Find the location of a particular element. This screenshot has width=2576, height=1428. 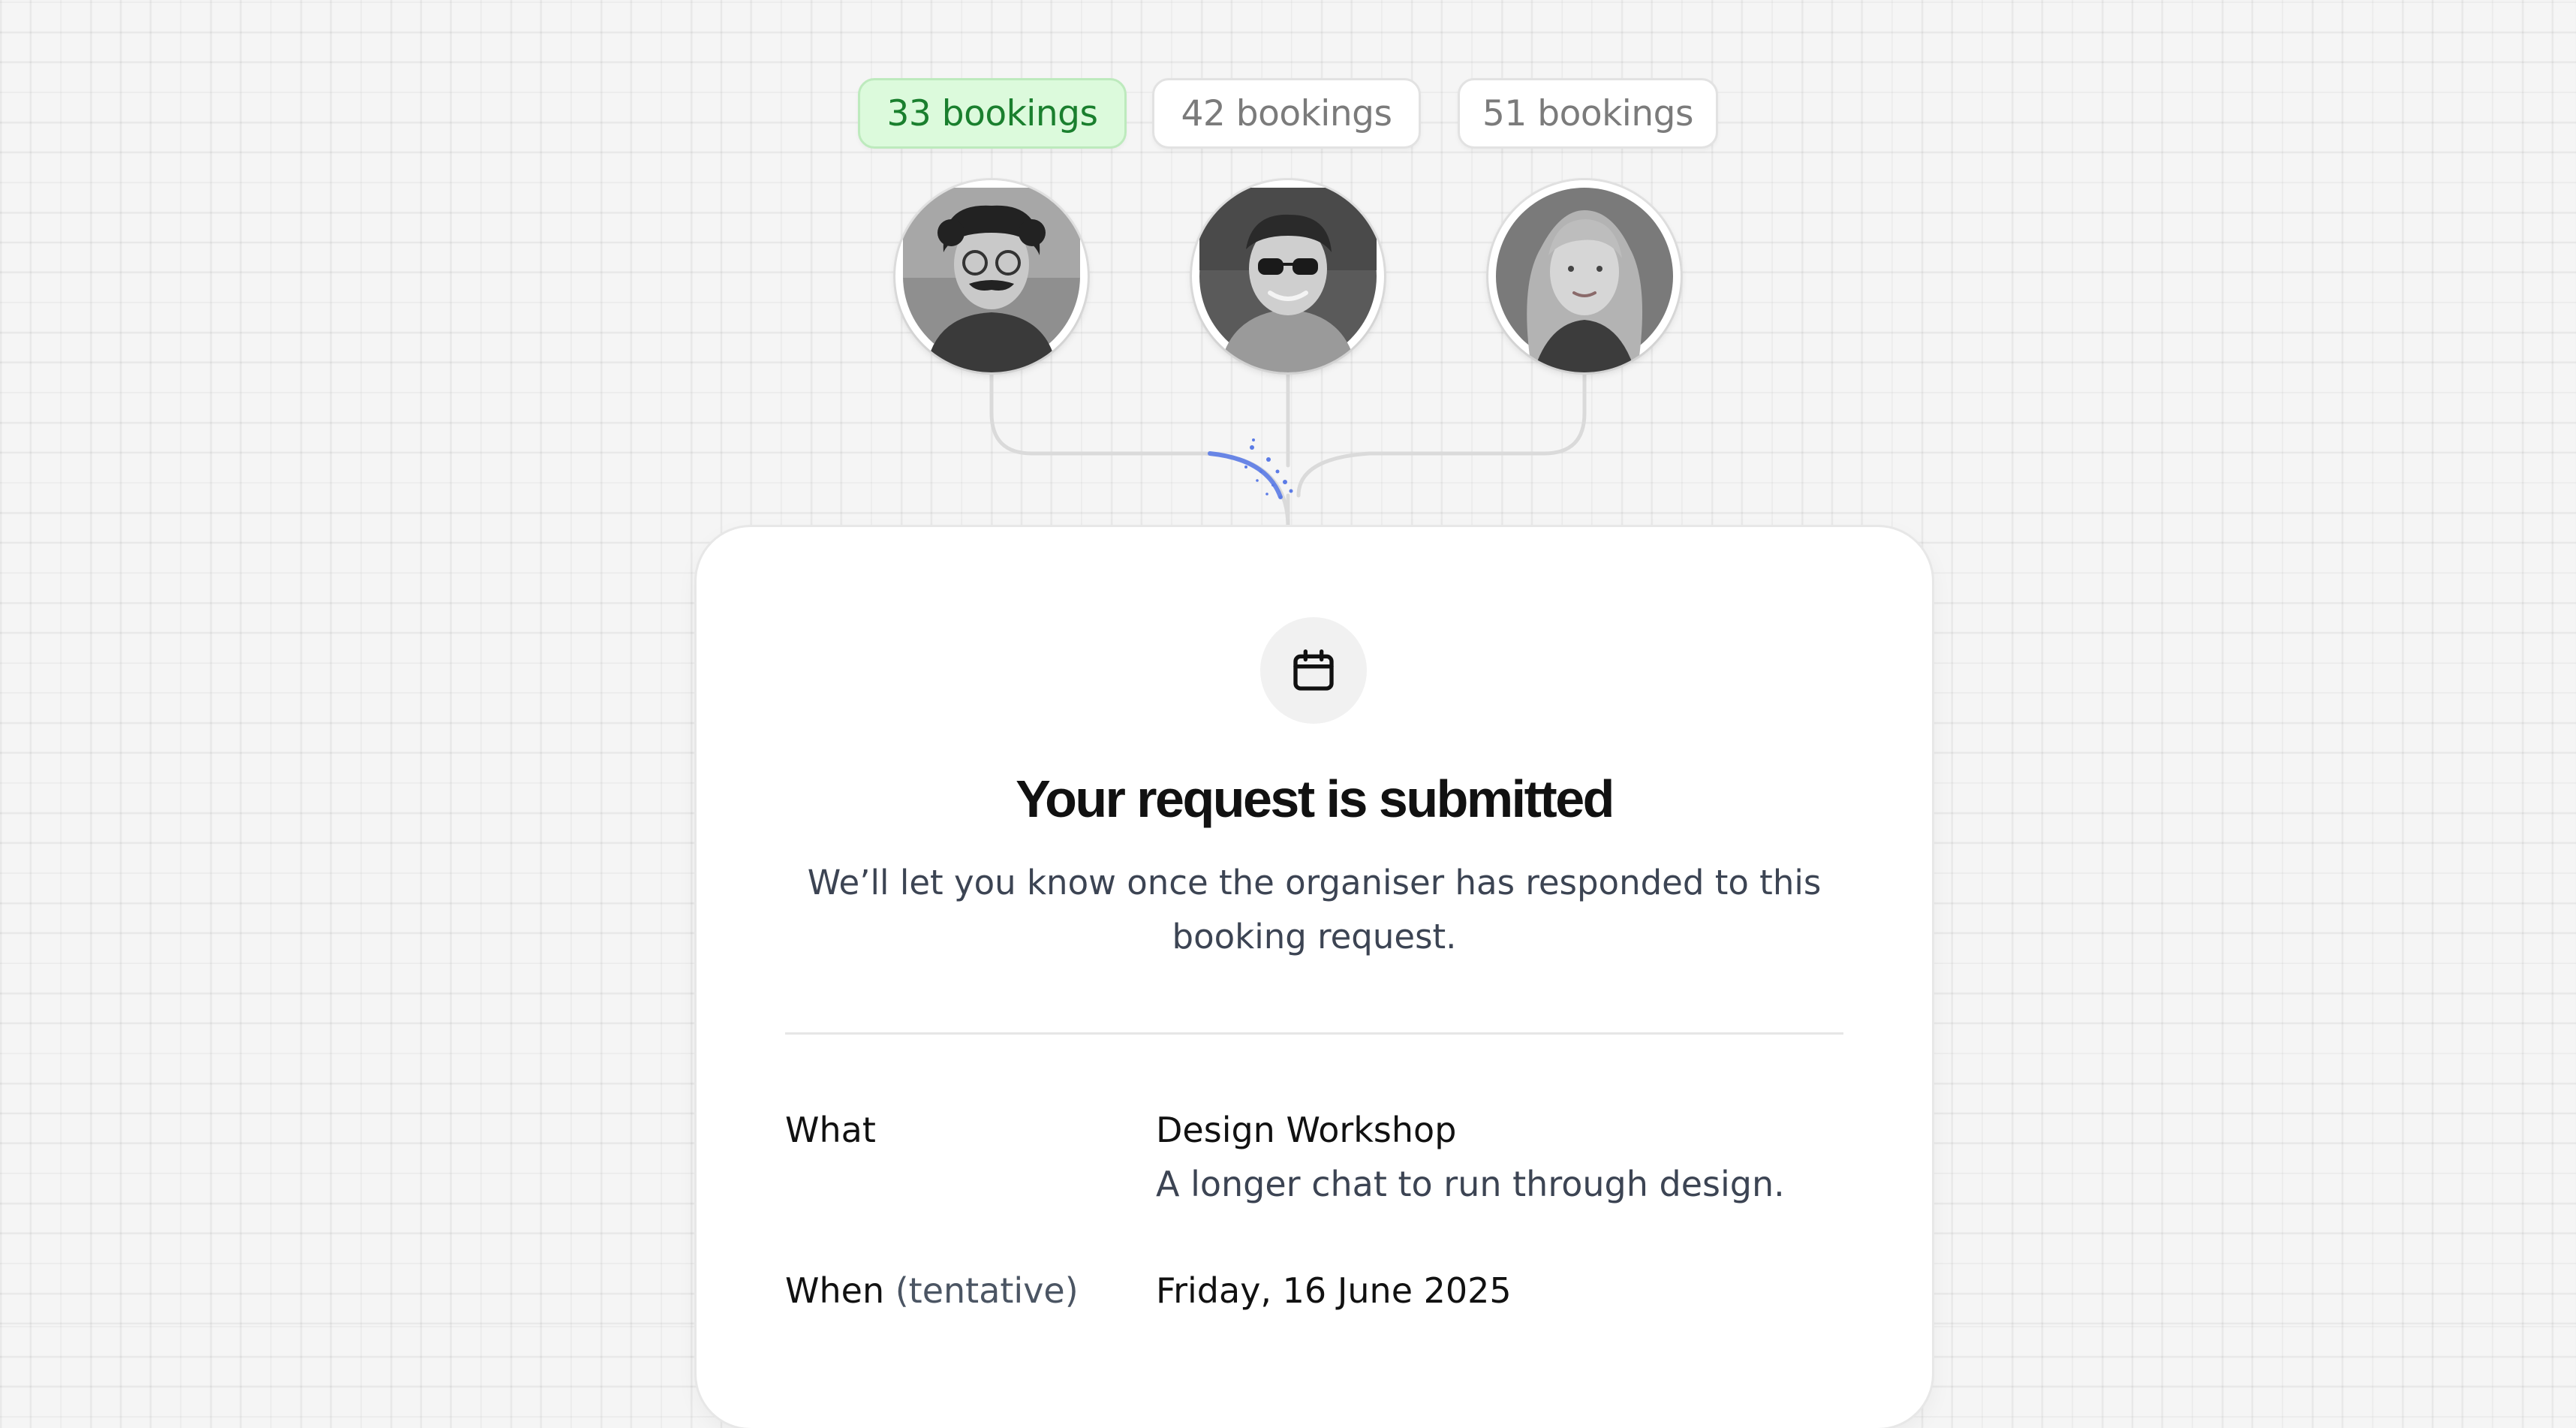

bookings-badge-member-2: 42 bookings is located at coordinates (1286, 113).